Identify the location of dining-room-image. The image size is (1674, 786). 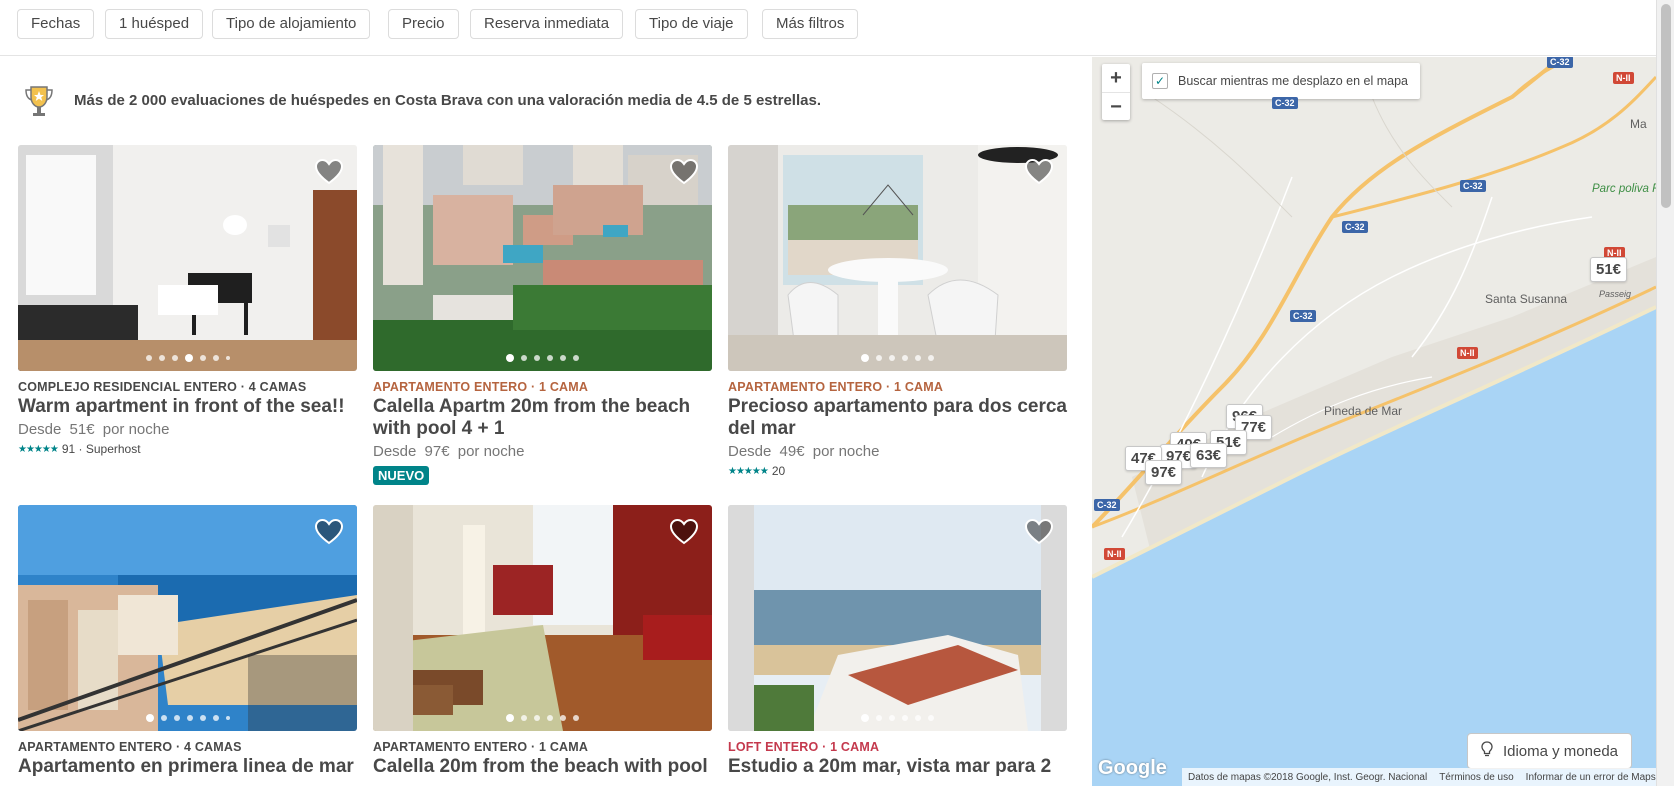
(897, 258).